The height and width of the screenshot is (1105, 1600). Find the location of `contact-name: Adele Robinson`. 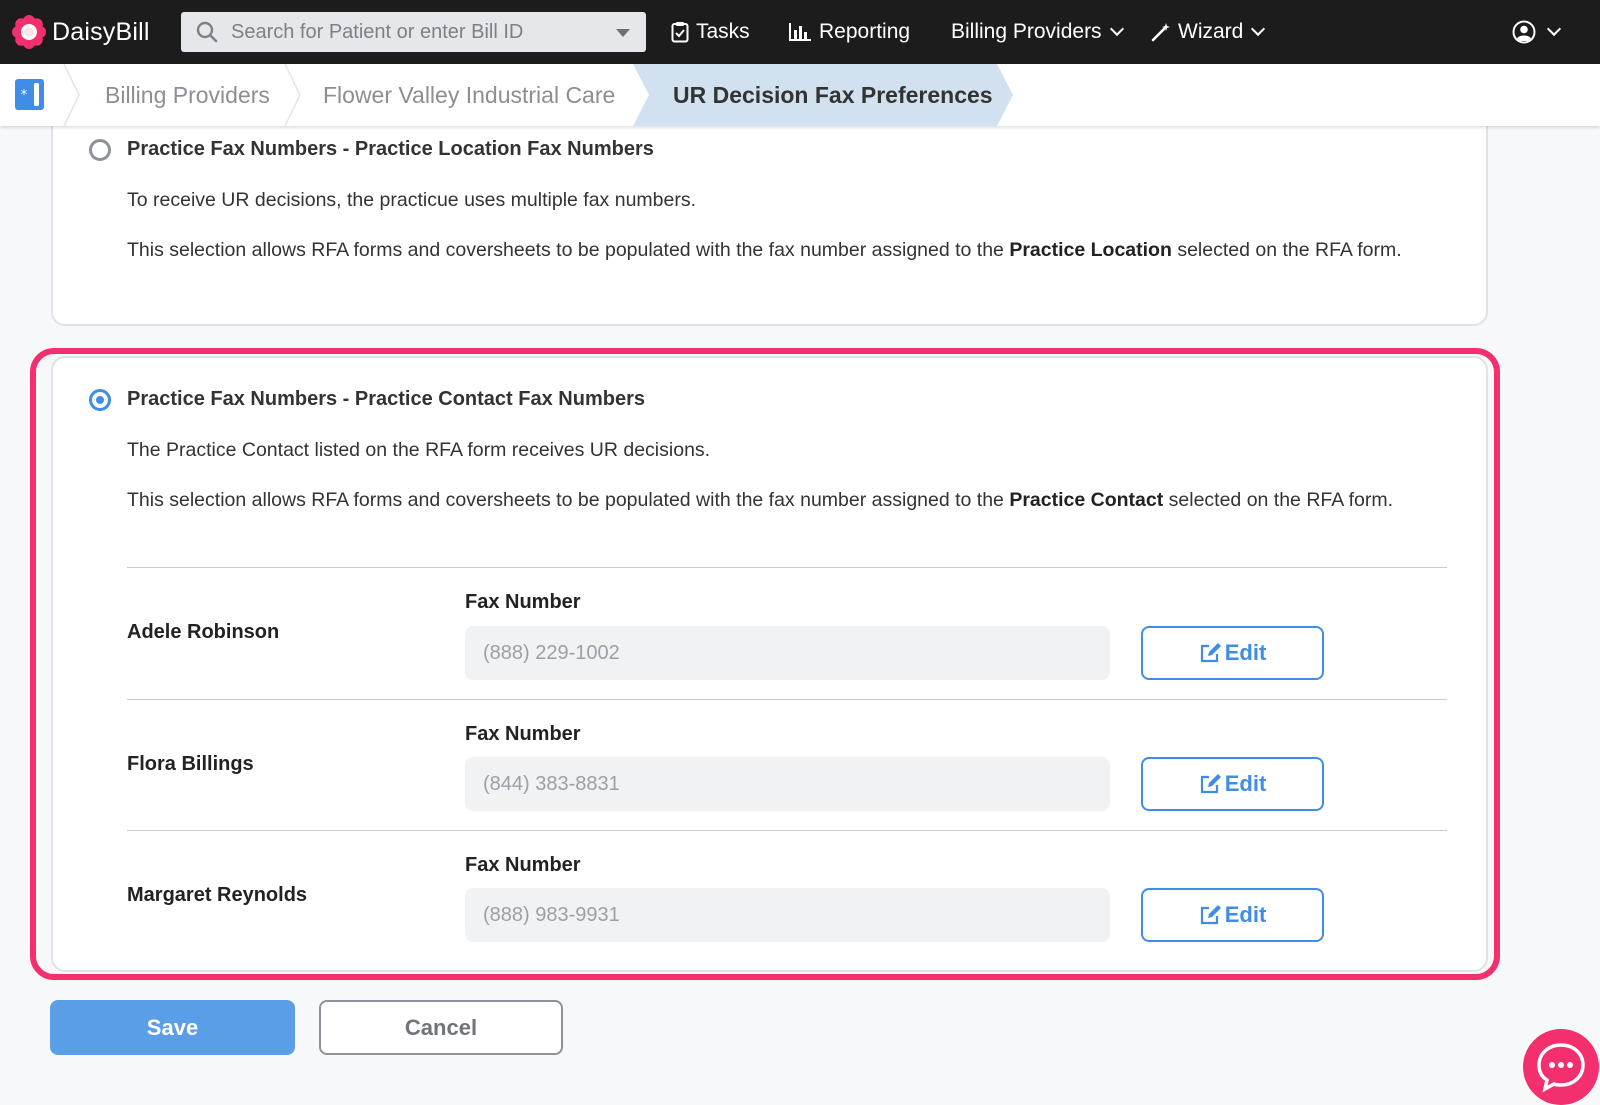

contact-name: Adele Robinson is located at coordinates (203, 632).